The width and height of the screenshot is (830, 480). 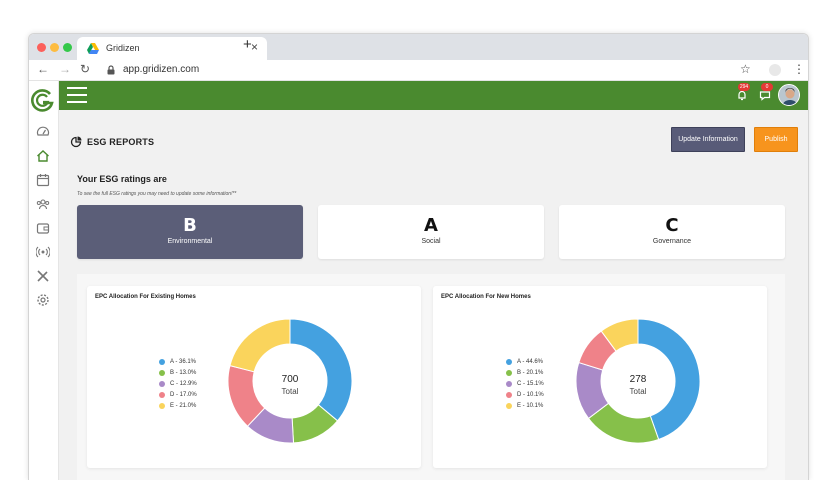 What do you see at coordinates (638, 379) in the screenshot?
I see `chart-total-value: 278` at bounding box center [638, 379].